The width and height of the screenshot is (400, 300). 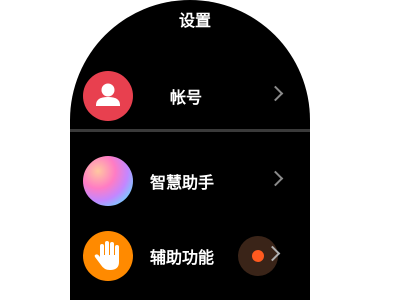 I want to click on settings-item-label: 智慧助手, so click(x=182, y=182).